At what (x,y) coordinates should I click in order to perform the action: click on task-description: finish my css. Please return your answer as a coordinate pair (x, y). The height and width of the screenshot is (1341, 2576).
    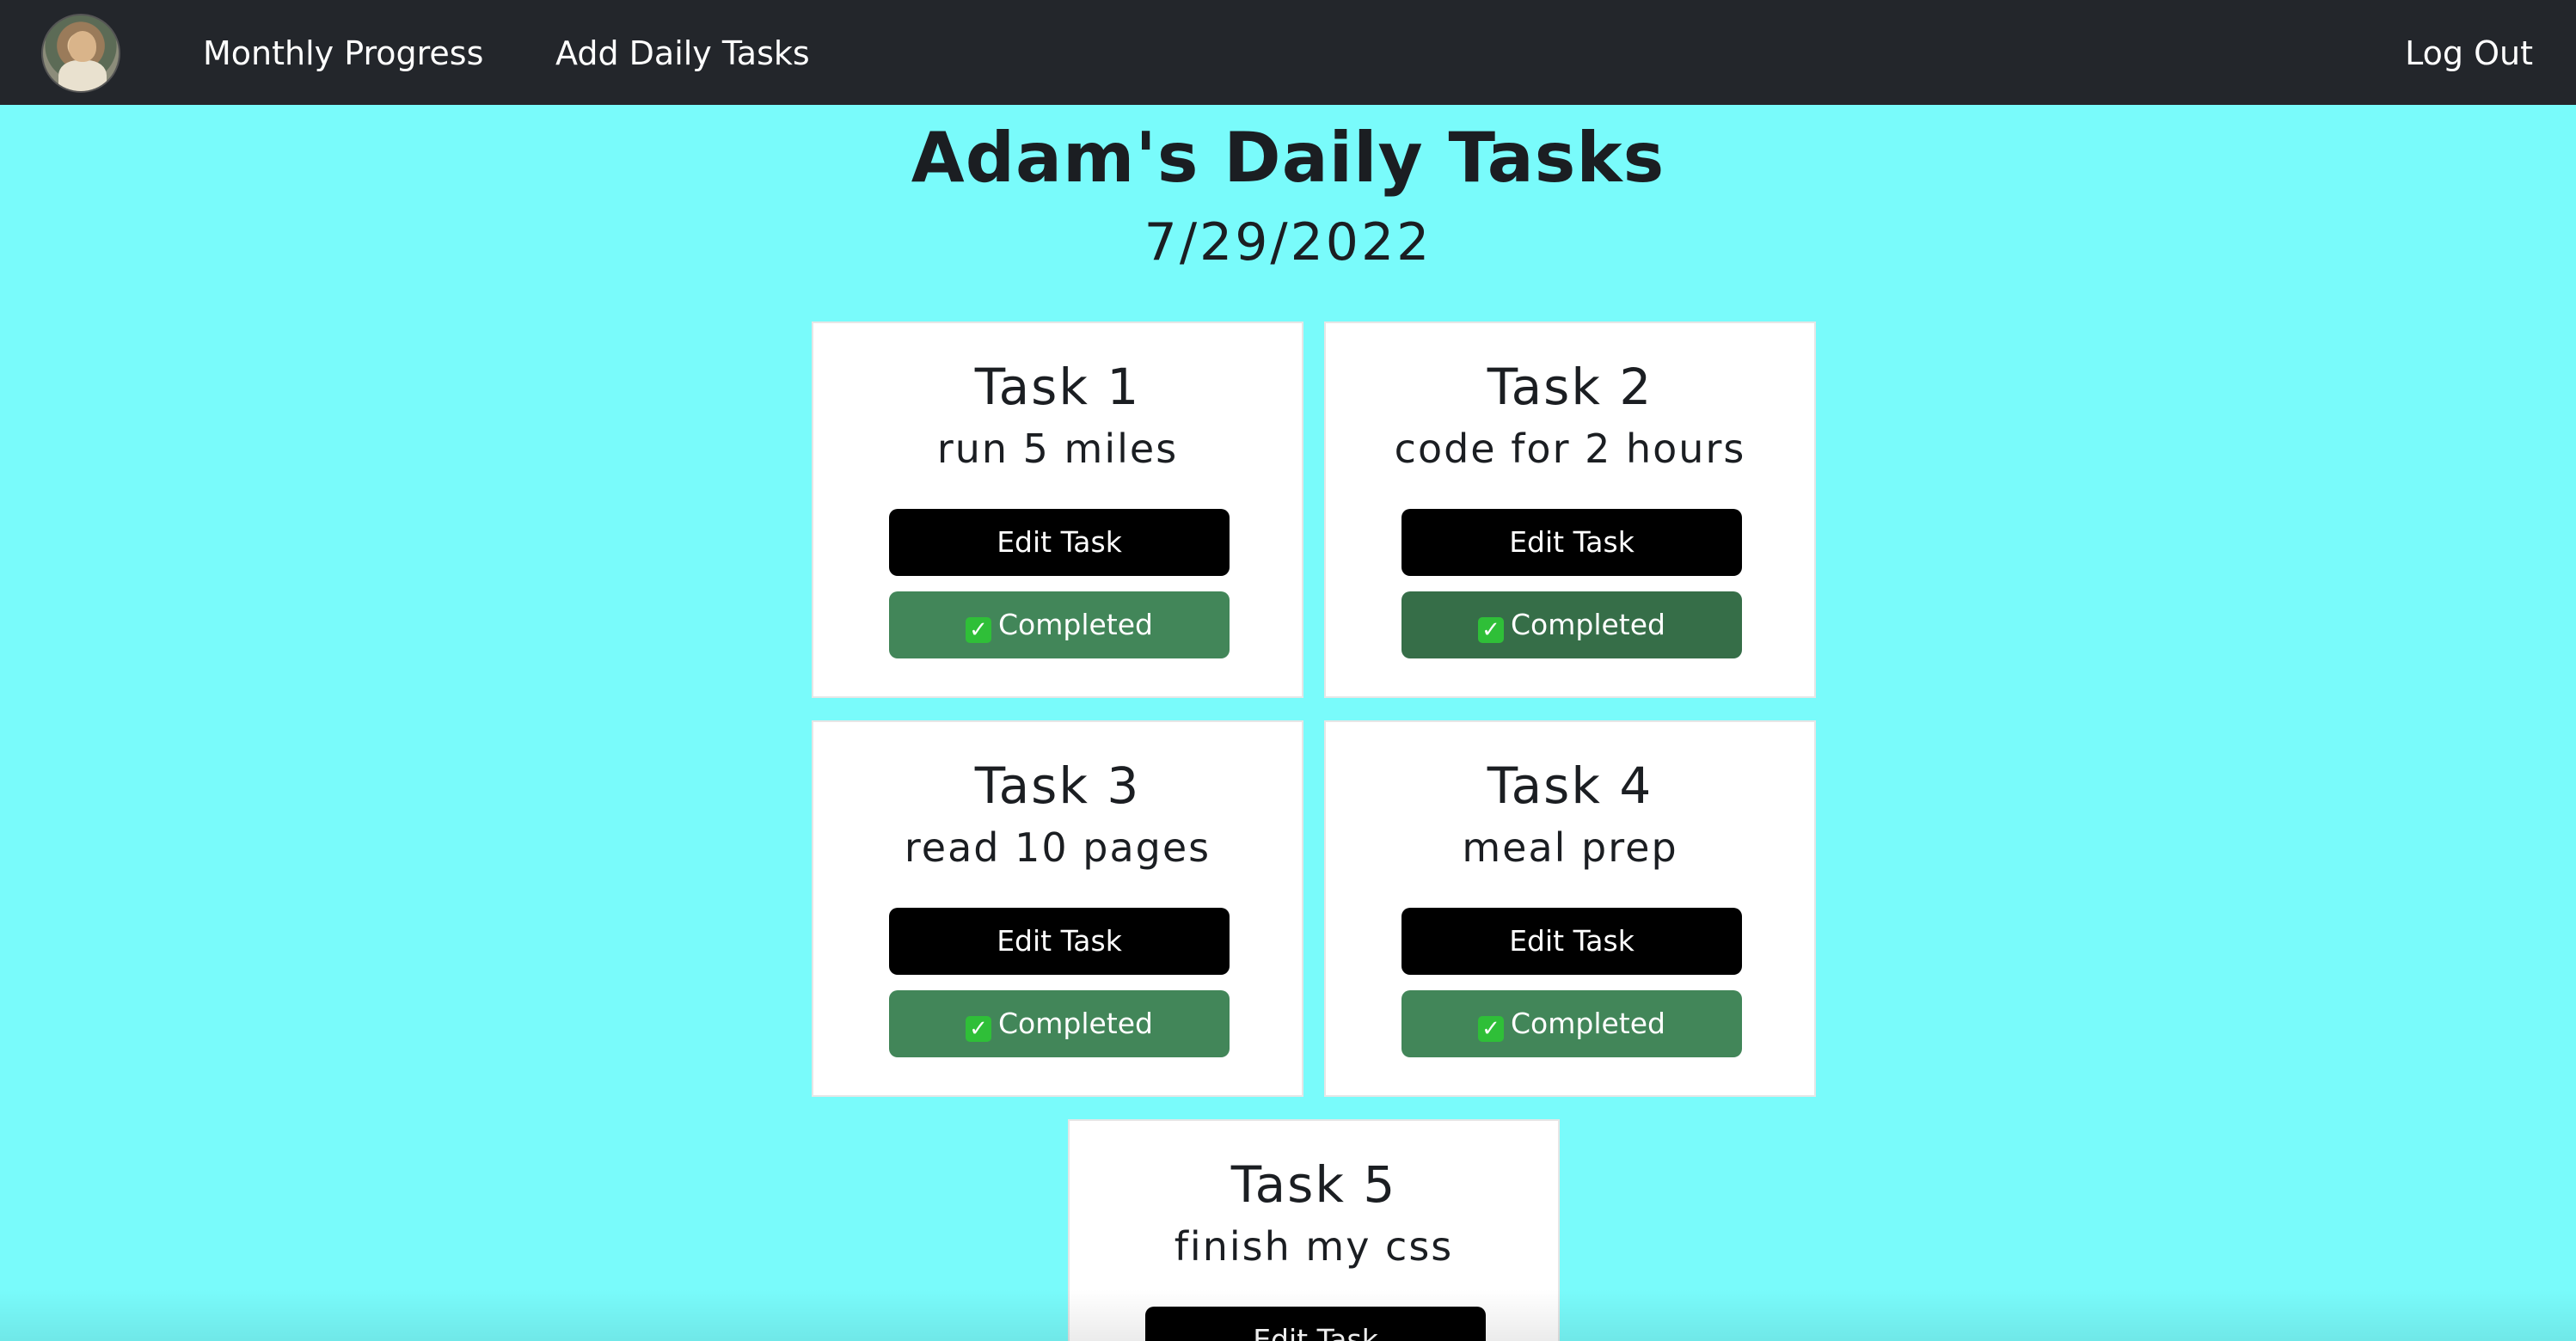
    Looking at the image, I should click on (1314, 1247).